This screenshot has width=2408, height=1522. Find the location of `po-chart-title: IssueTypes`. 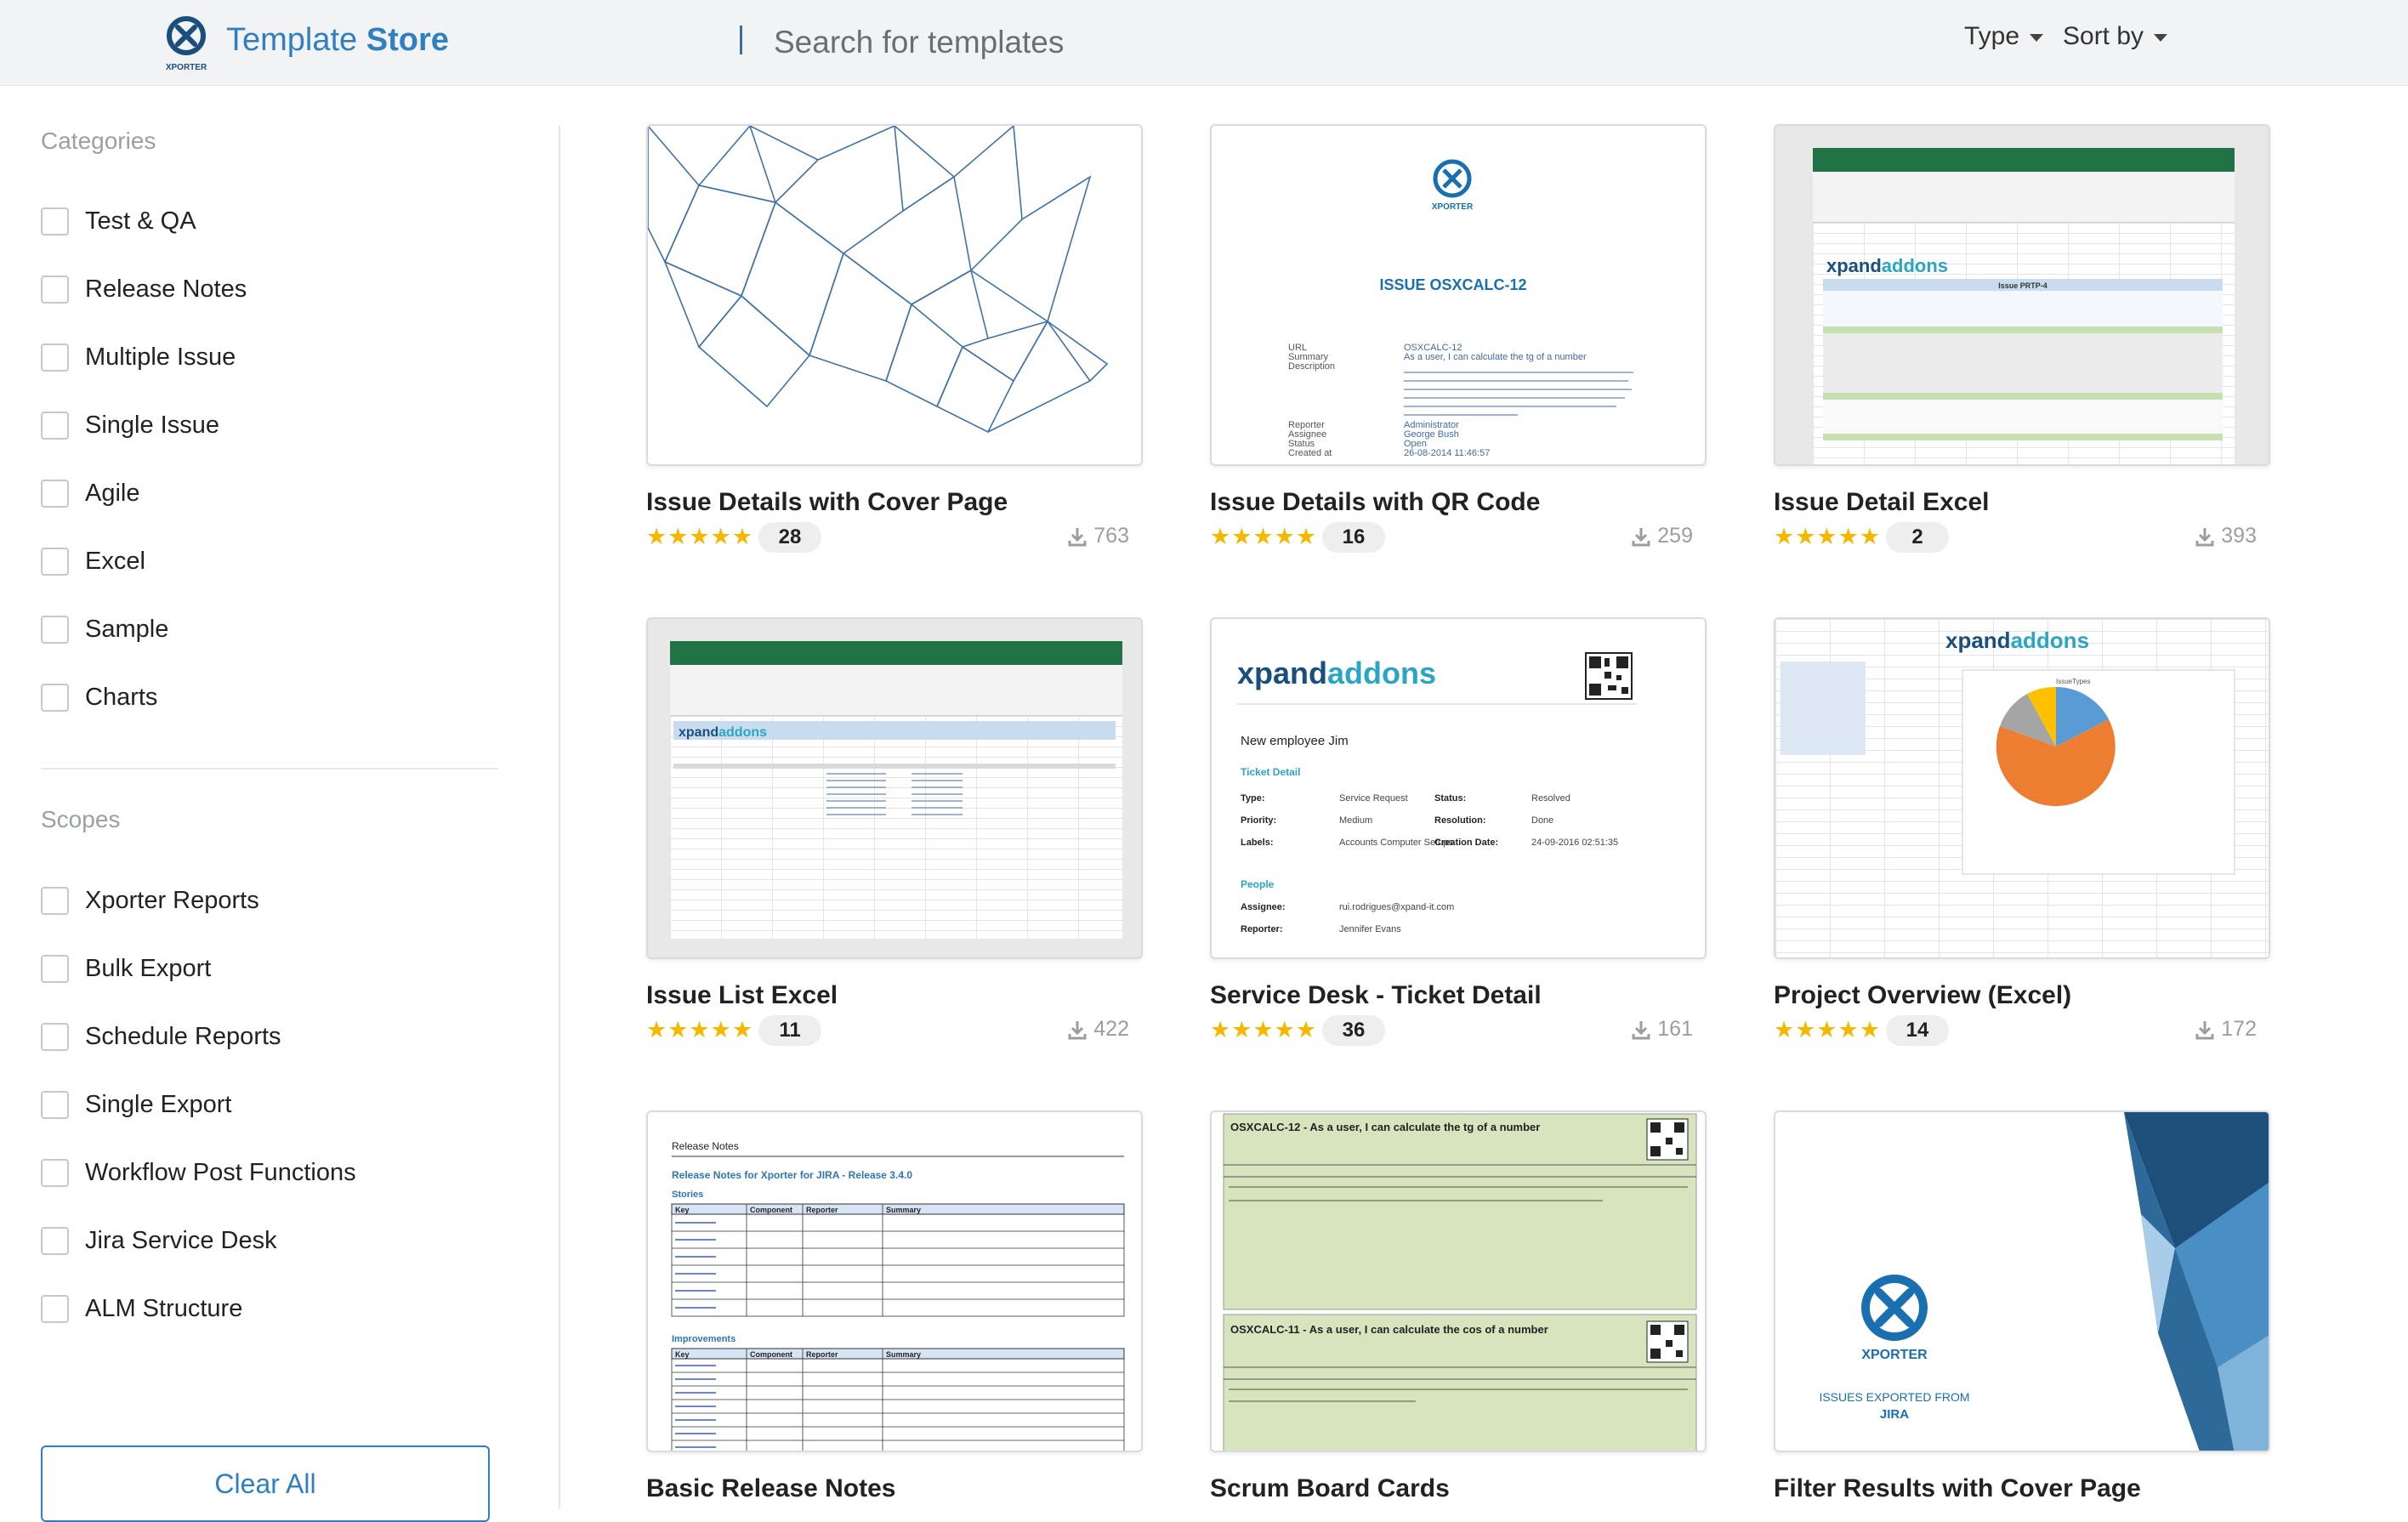

po-chart-title: IssueTypes is located at coordinates (2073, 682).